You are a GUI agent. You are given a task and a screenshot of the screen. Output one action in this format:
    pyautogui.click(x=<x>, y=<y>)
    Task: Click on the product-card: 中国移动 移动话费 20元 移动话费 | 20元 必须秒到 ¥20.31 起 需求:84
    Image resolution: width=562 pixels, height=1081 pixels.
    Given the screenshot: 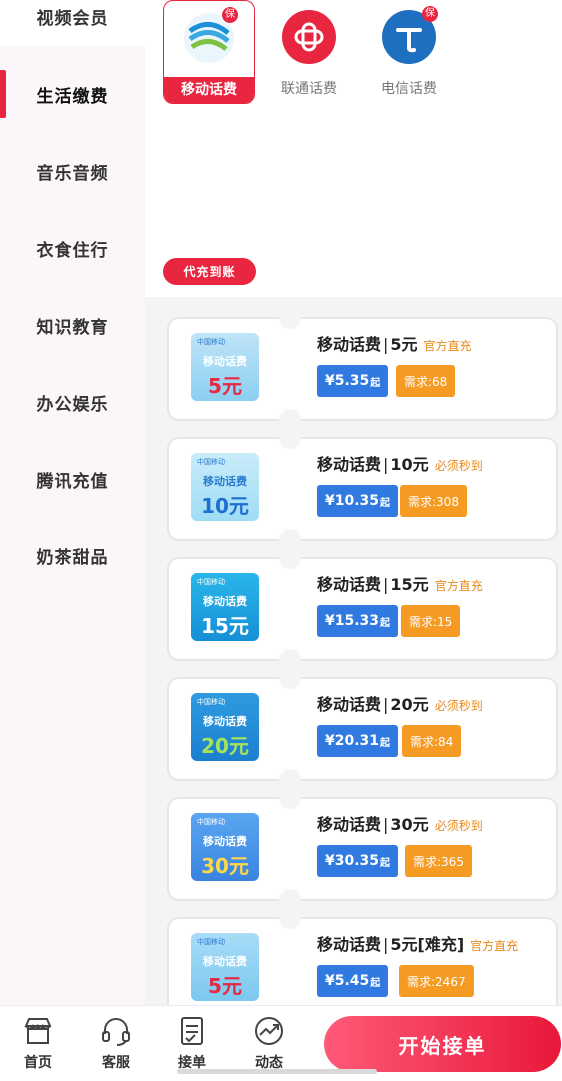 What is the action you would take?
    pyautogui.click(x=362, y=729)
    